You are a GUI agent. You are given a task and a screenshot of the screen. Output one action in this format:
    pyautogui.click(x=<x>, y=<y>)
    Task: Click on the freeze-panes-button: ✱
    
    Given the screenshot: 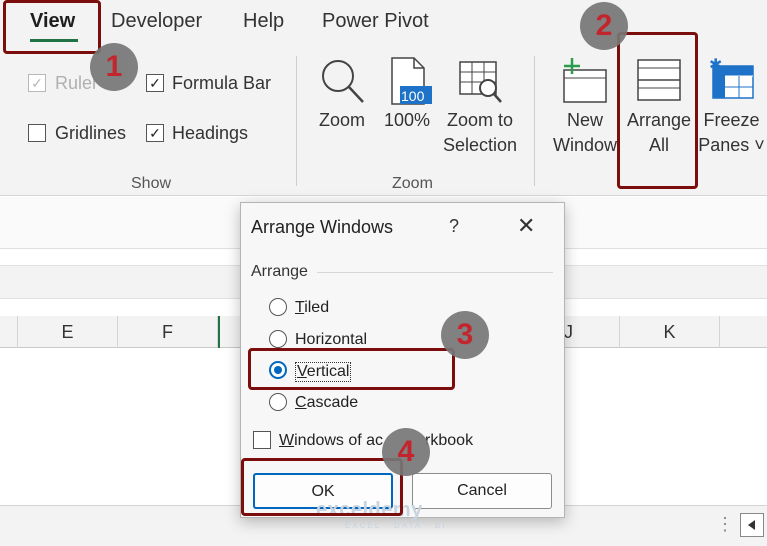 What is the action you would take?
    pyautogui.click(x=731, y=80)
    